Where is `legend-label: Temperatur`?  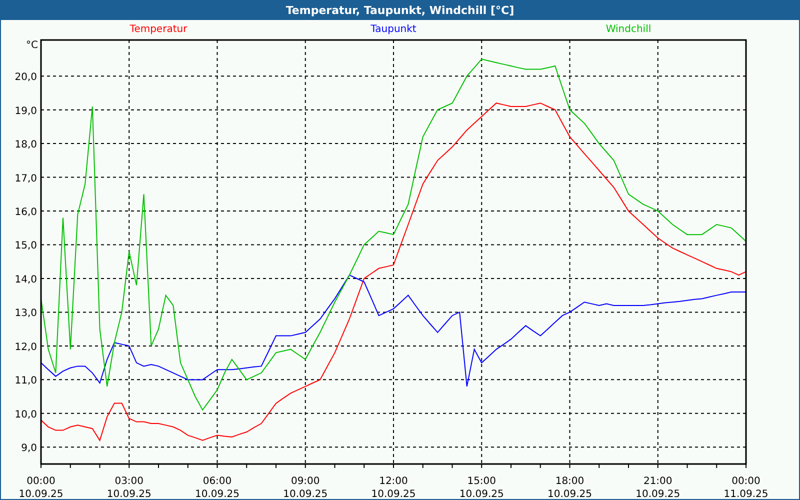 legend-label: Temperatur is located at coordinates (159, 29).